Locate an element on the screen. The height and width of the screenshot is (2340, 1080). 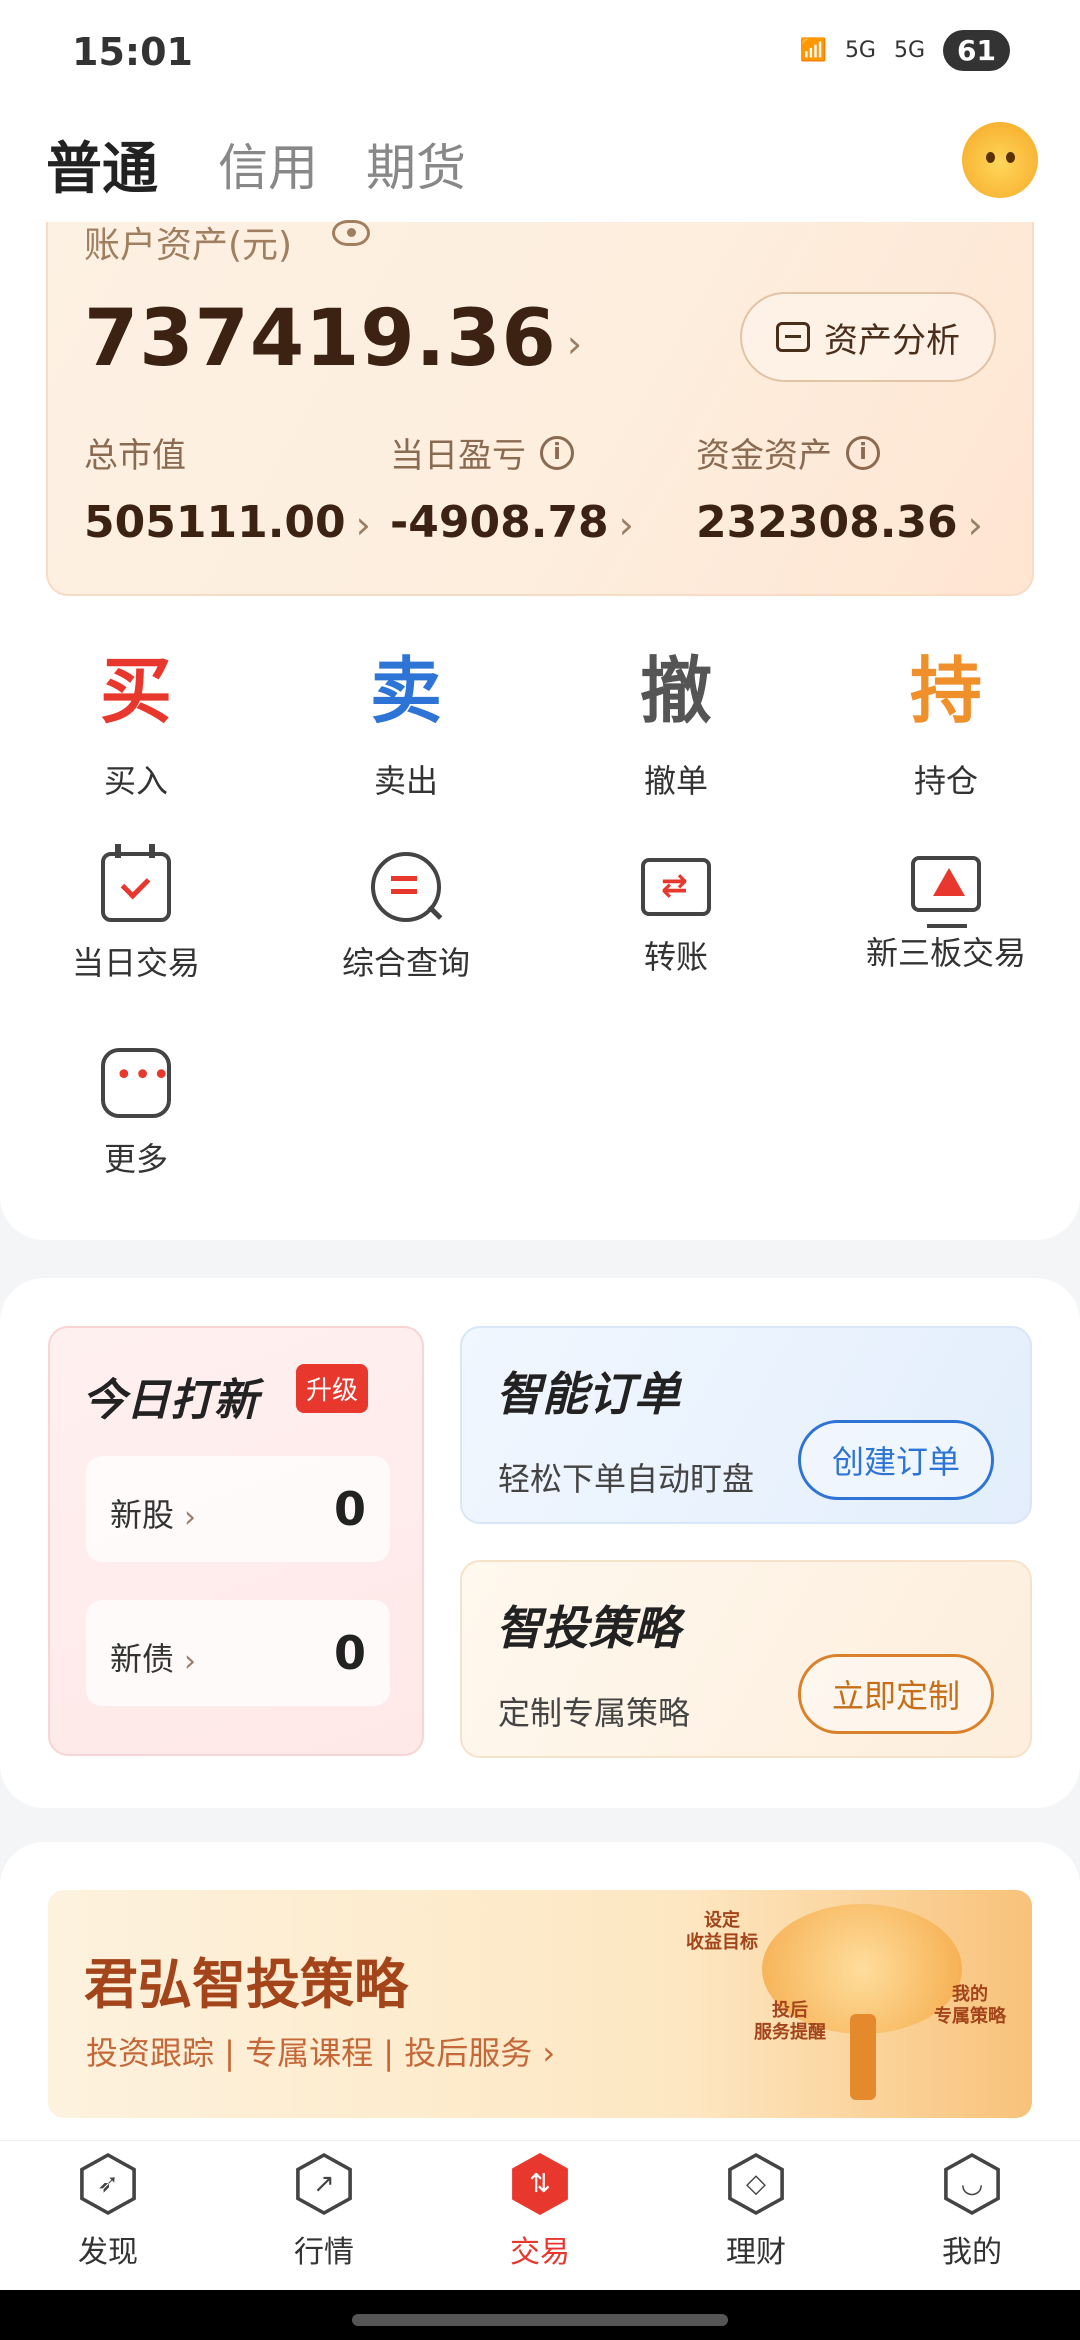
account-type-tabs: 普通 信用 期货 is located at coordinates (540, 160).